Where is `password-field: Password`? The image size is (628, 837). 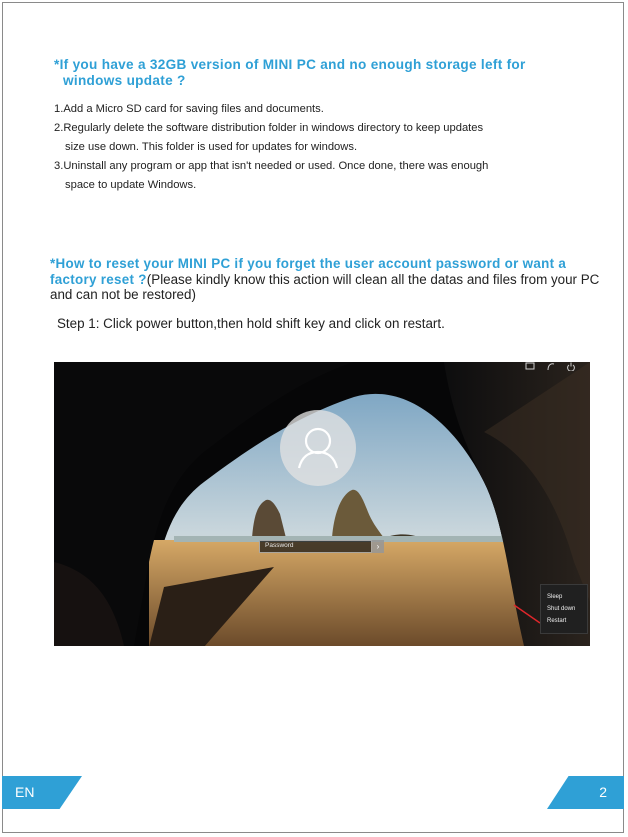
password-field: Password is located at coordinates (315, 546).